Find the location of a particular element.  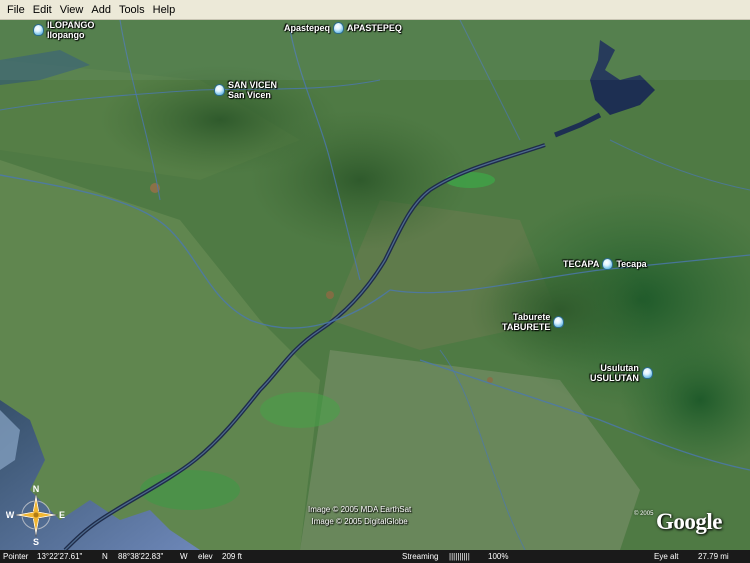

placemark-ilopango: ILOPANGO Ilopango is located at coordinates (63, 30).